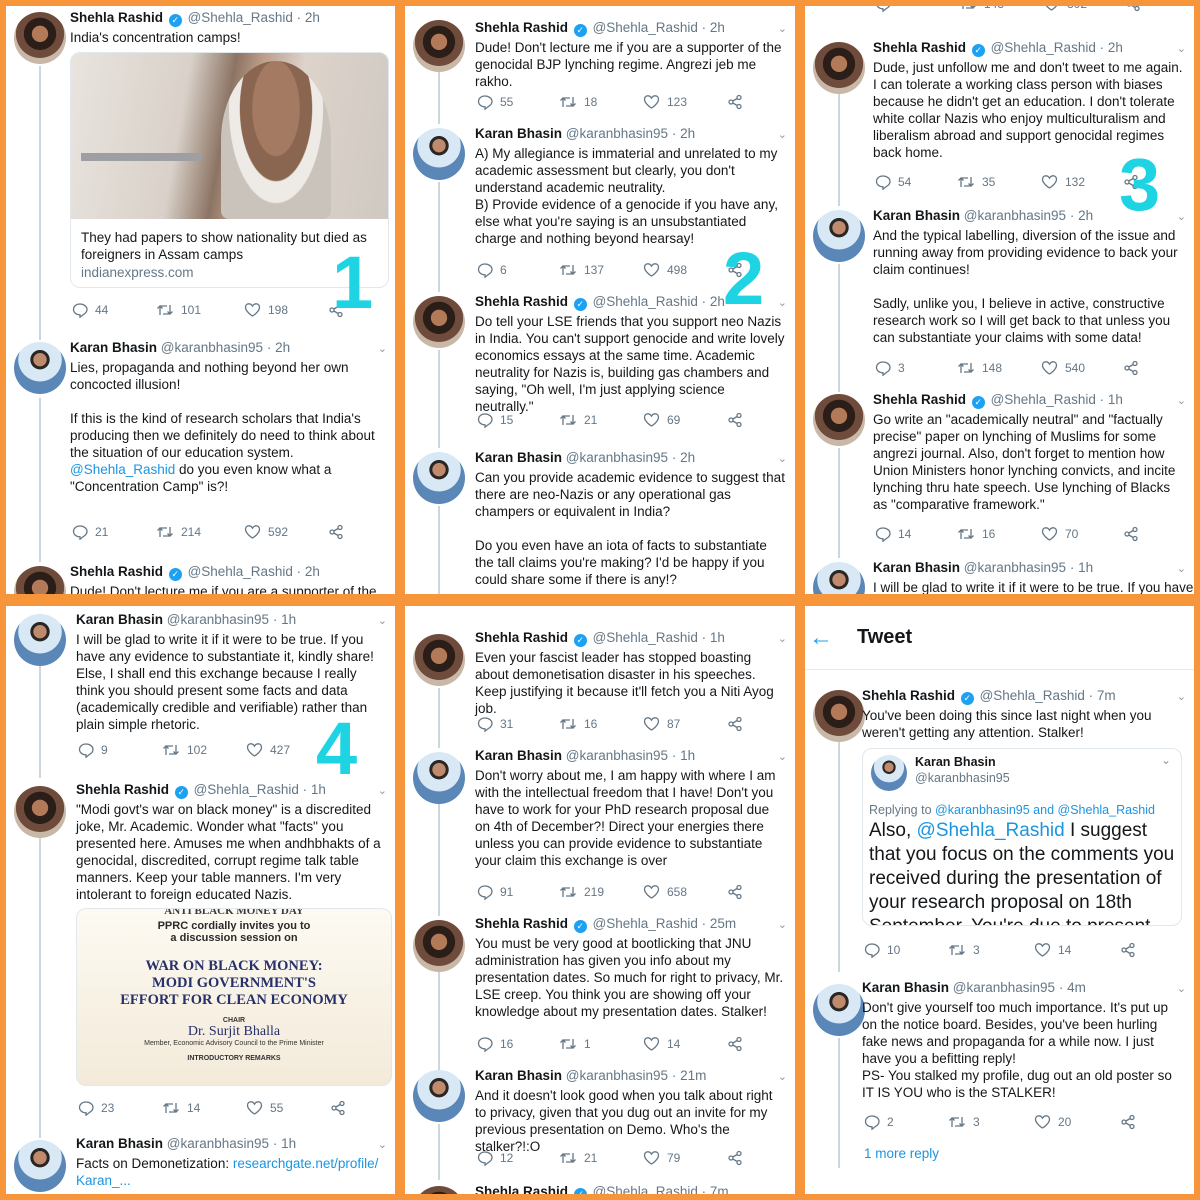  I want to click on retweet-button: 18, so click(578, 102).